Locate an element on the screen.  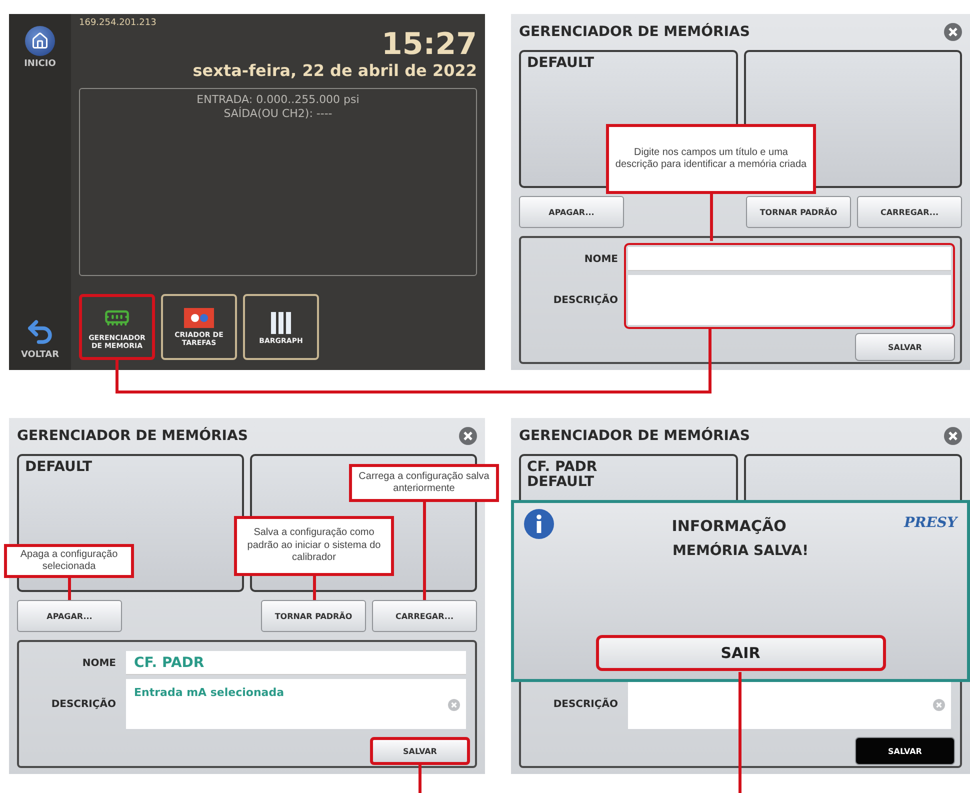
ip-address: 169.254.201.213 is located at coordinates (117, 23).